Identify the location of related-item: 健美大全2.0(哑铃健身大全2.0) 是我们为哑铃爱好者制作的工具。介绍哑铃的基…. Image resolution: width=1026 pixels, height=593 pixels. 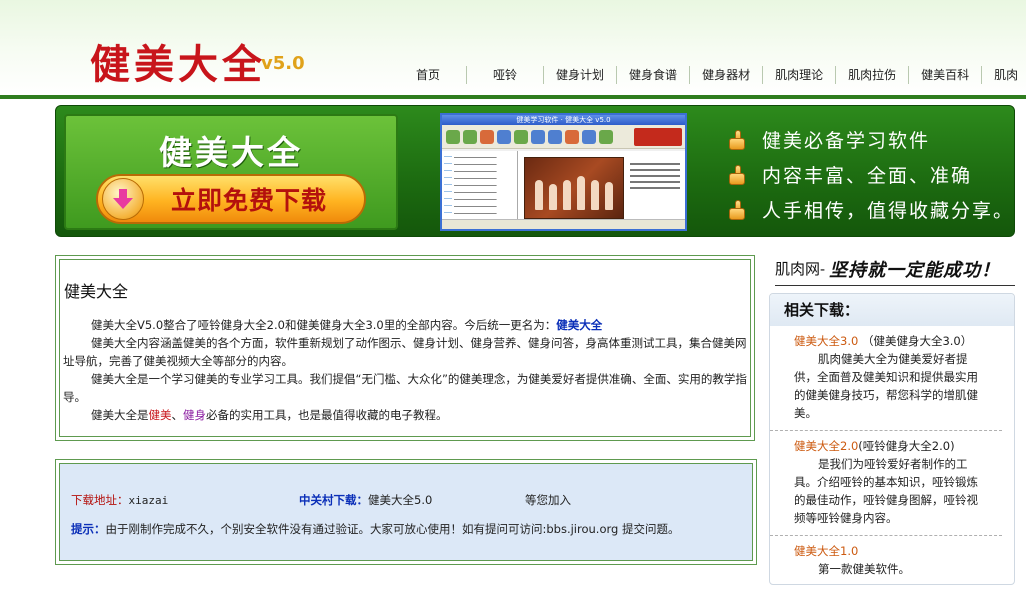
(886, 483).